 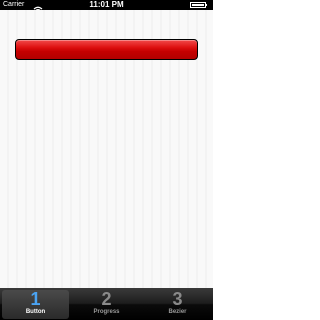 I want to click on clock: 11:01 PM, so click(x=106, y=4).